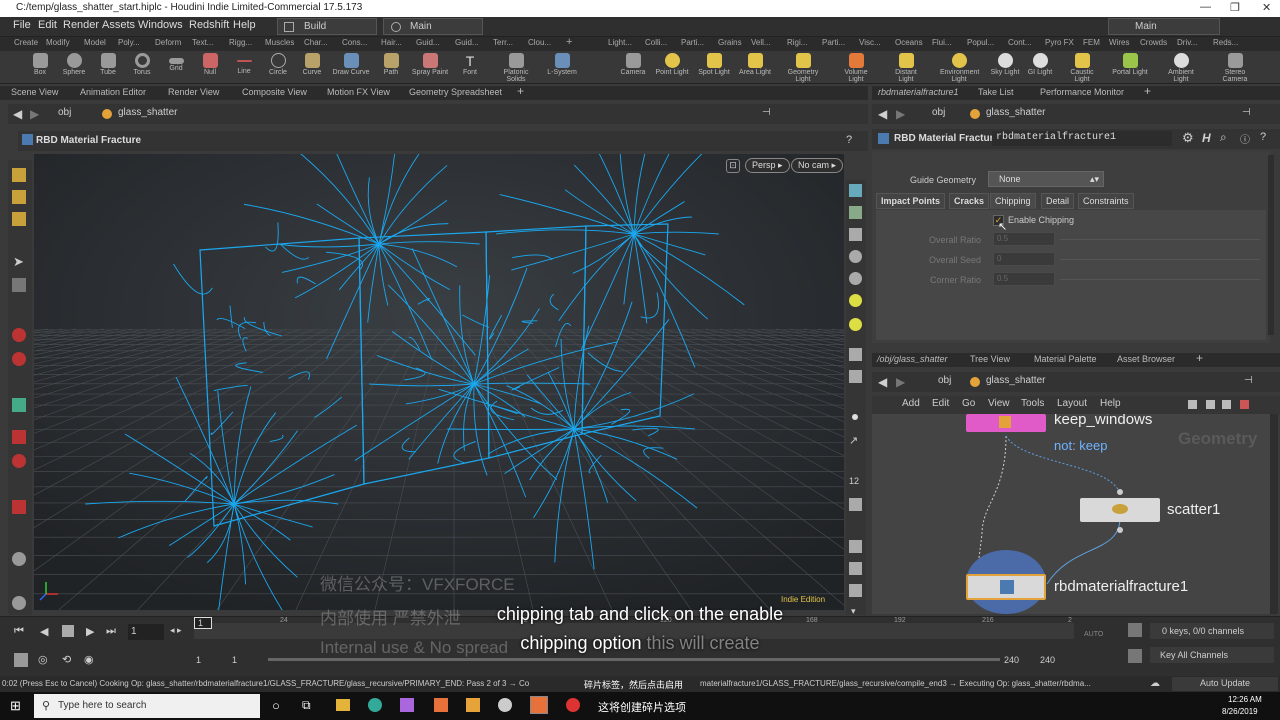 This screenshot has width=1280, height=720. I want to click on network-menu-edit: Edit, so click(940, 403).